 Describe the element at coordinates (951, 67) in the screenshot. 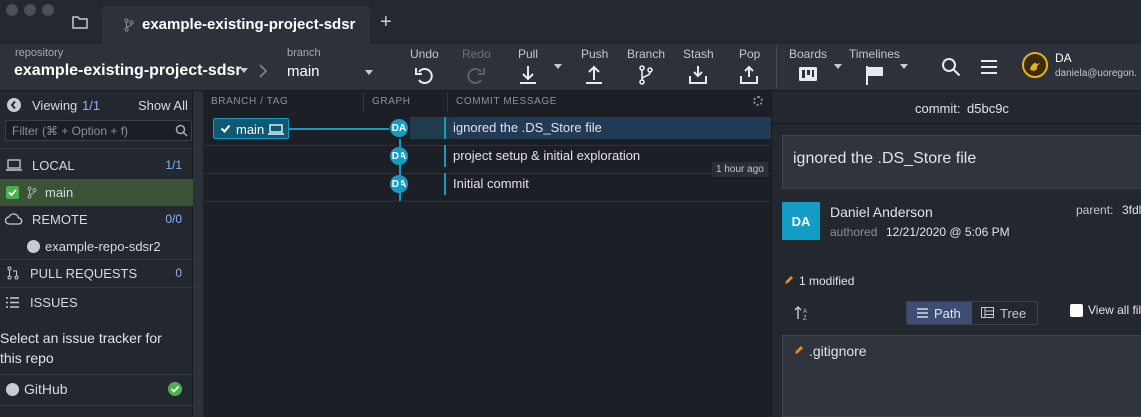

I see `search-icon` at that location.